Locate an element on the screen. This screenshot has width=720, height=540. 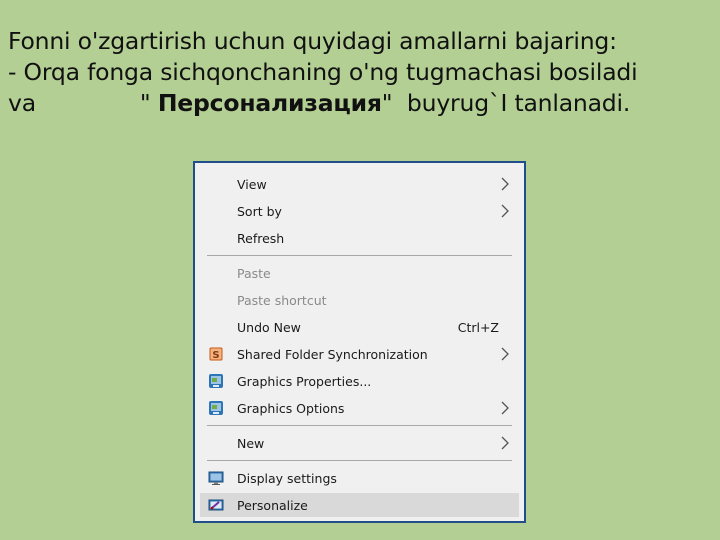
instruction-line-3-suffix: " buyrug`I tanlanadi. is located at coordinates (506, 103).